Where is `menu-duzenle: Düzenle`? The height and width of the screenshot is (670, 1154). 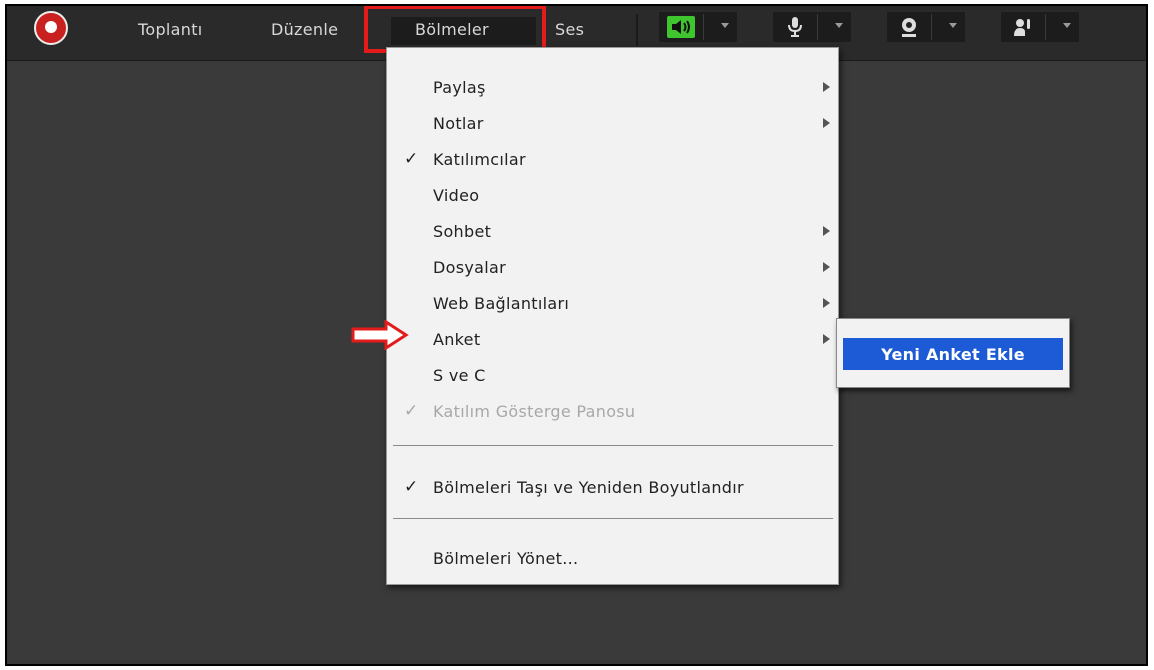
menu-duzenle: Düzenle is located at coordinates (304, 29).